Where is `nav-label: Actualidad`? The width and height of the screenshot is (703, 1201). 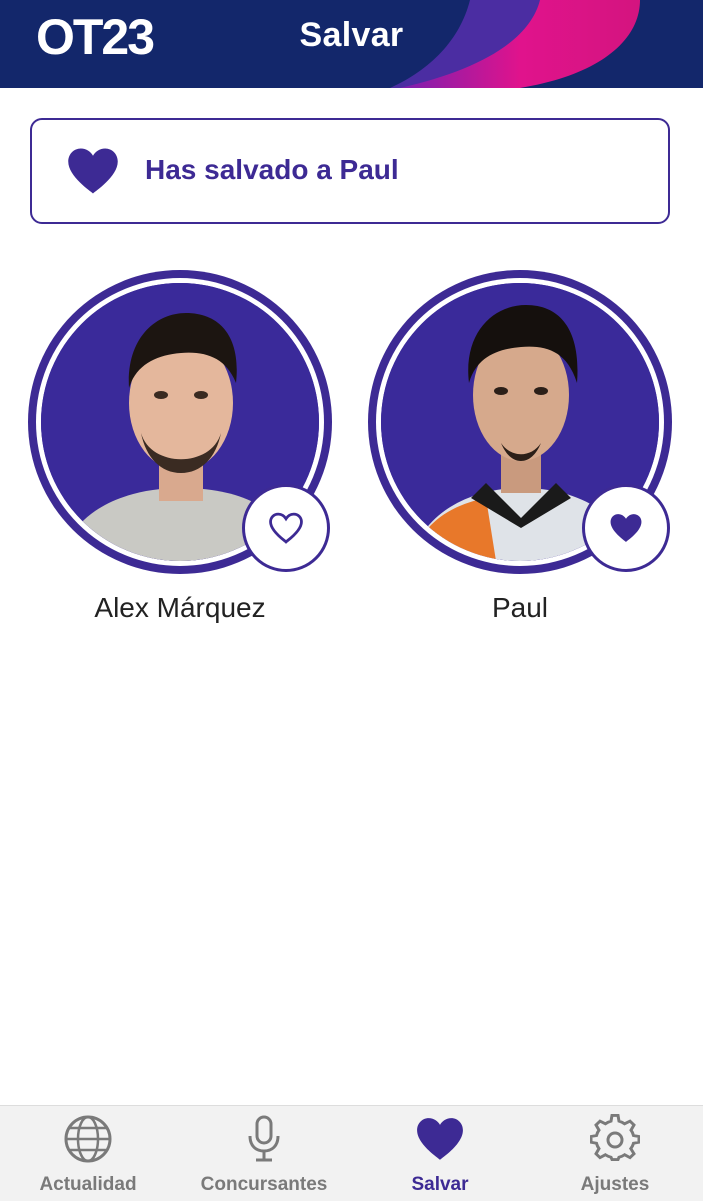 nav-label: Actualidad is located at coordinates (88, 1184).